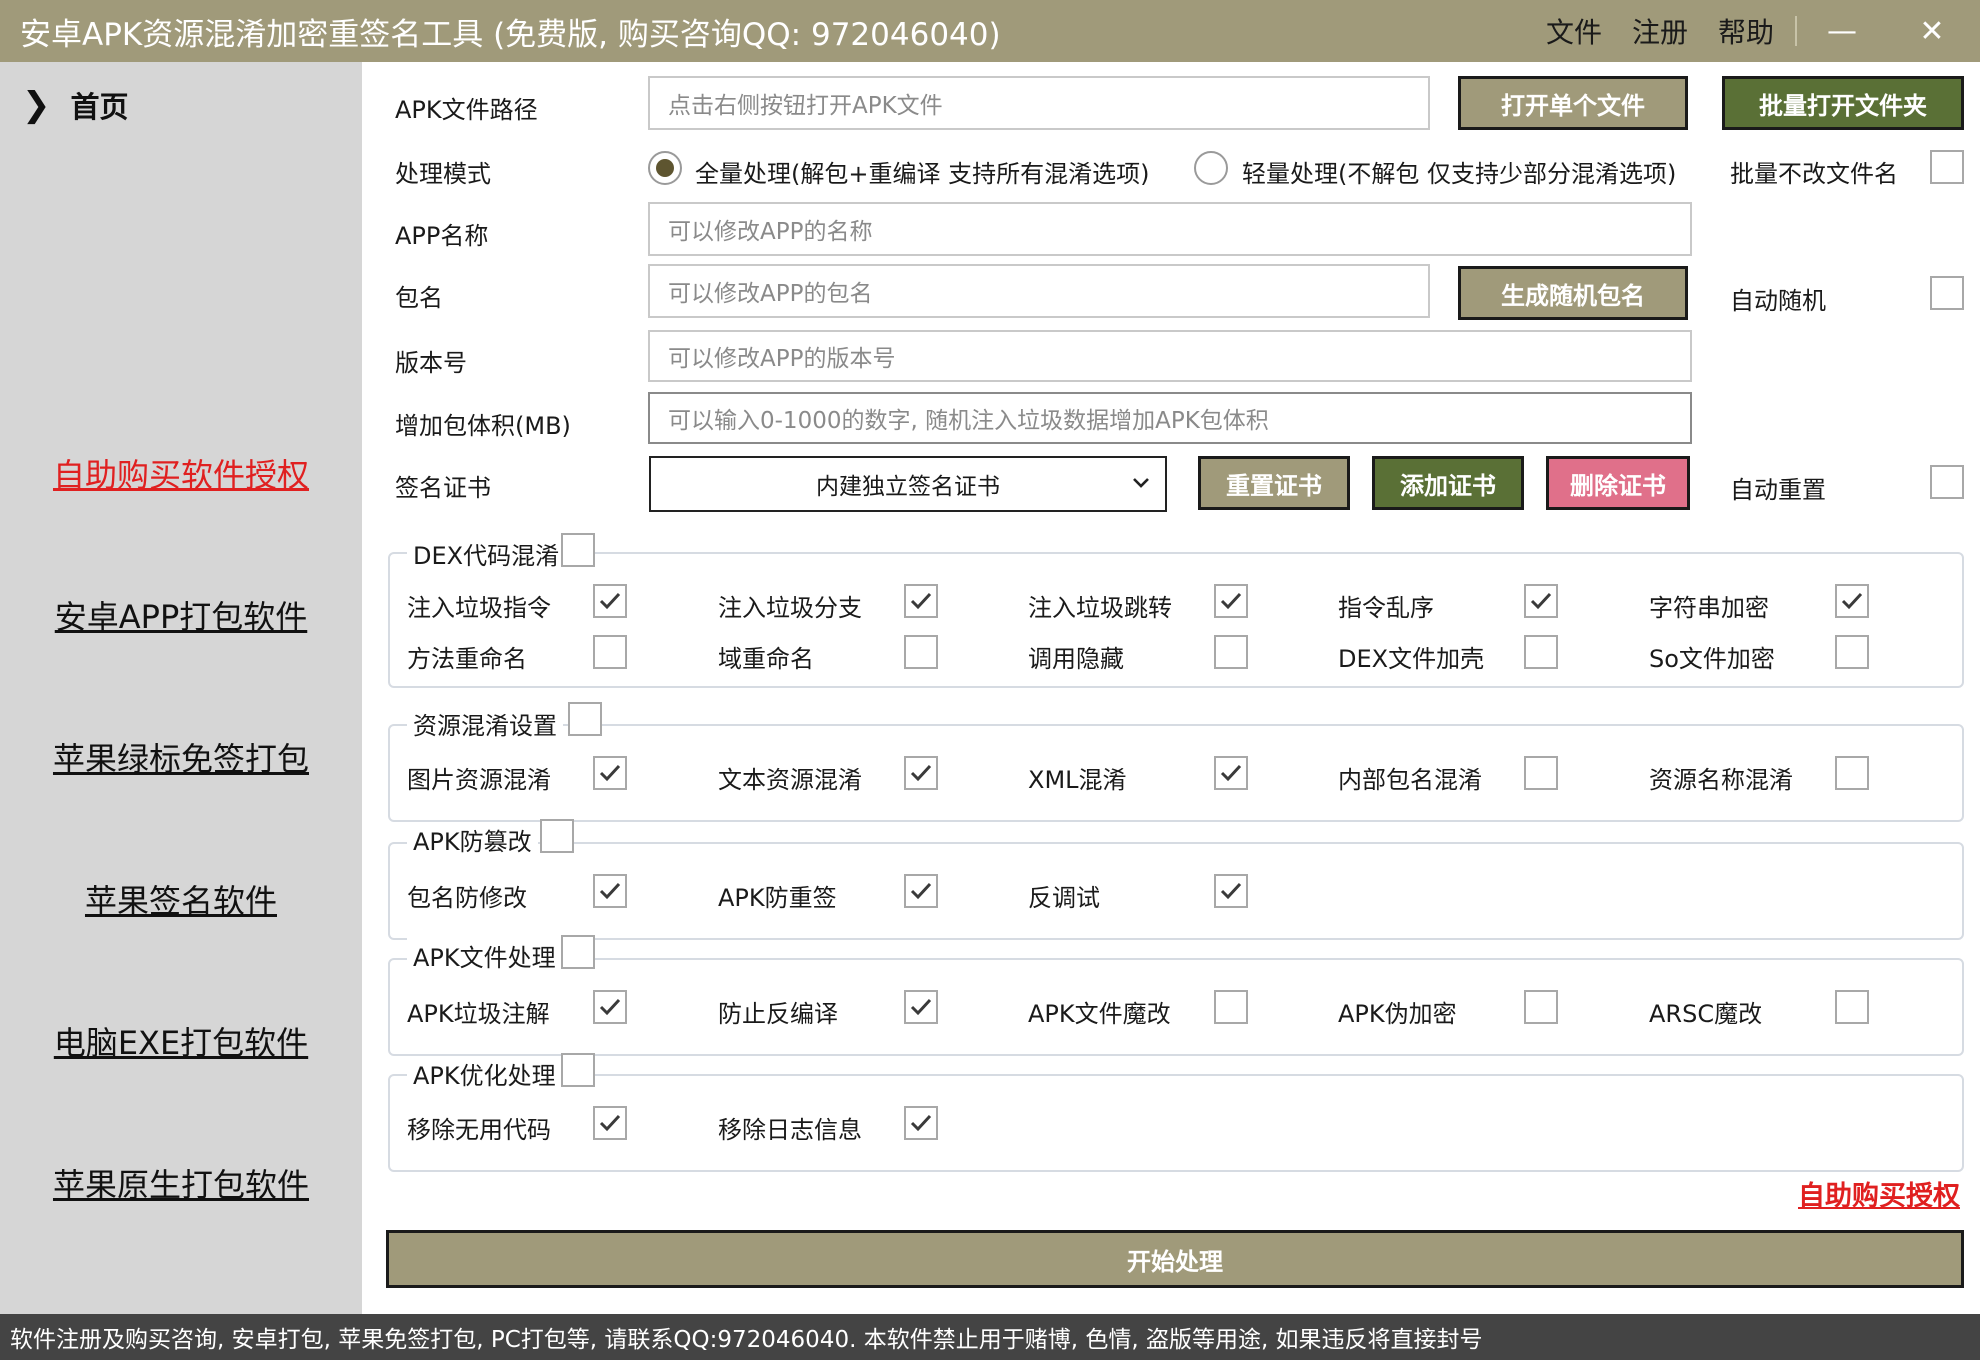  I want to click on anti-tamper-group-checkbox, so click(557, 836).